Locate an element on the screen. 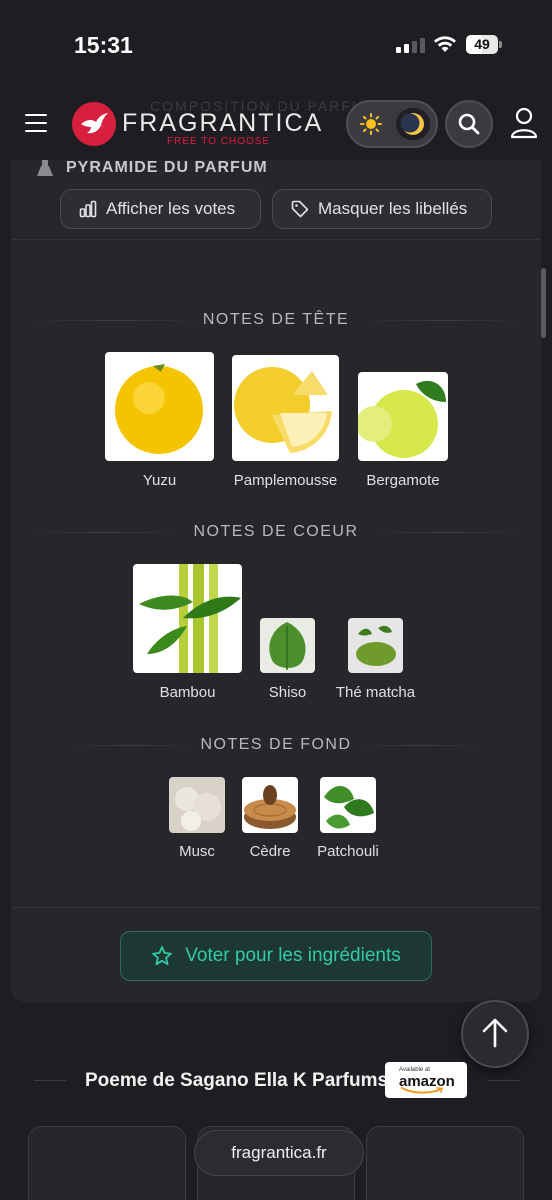 The height and width of the screenshot is (1200, 552). user-icon is located at coordinates (524, 123).